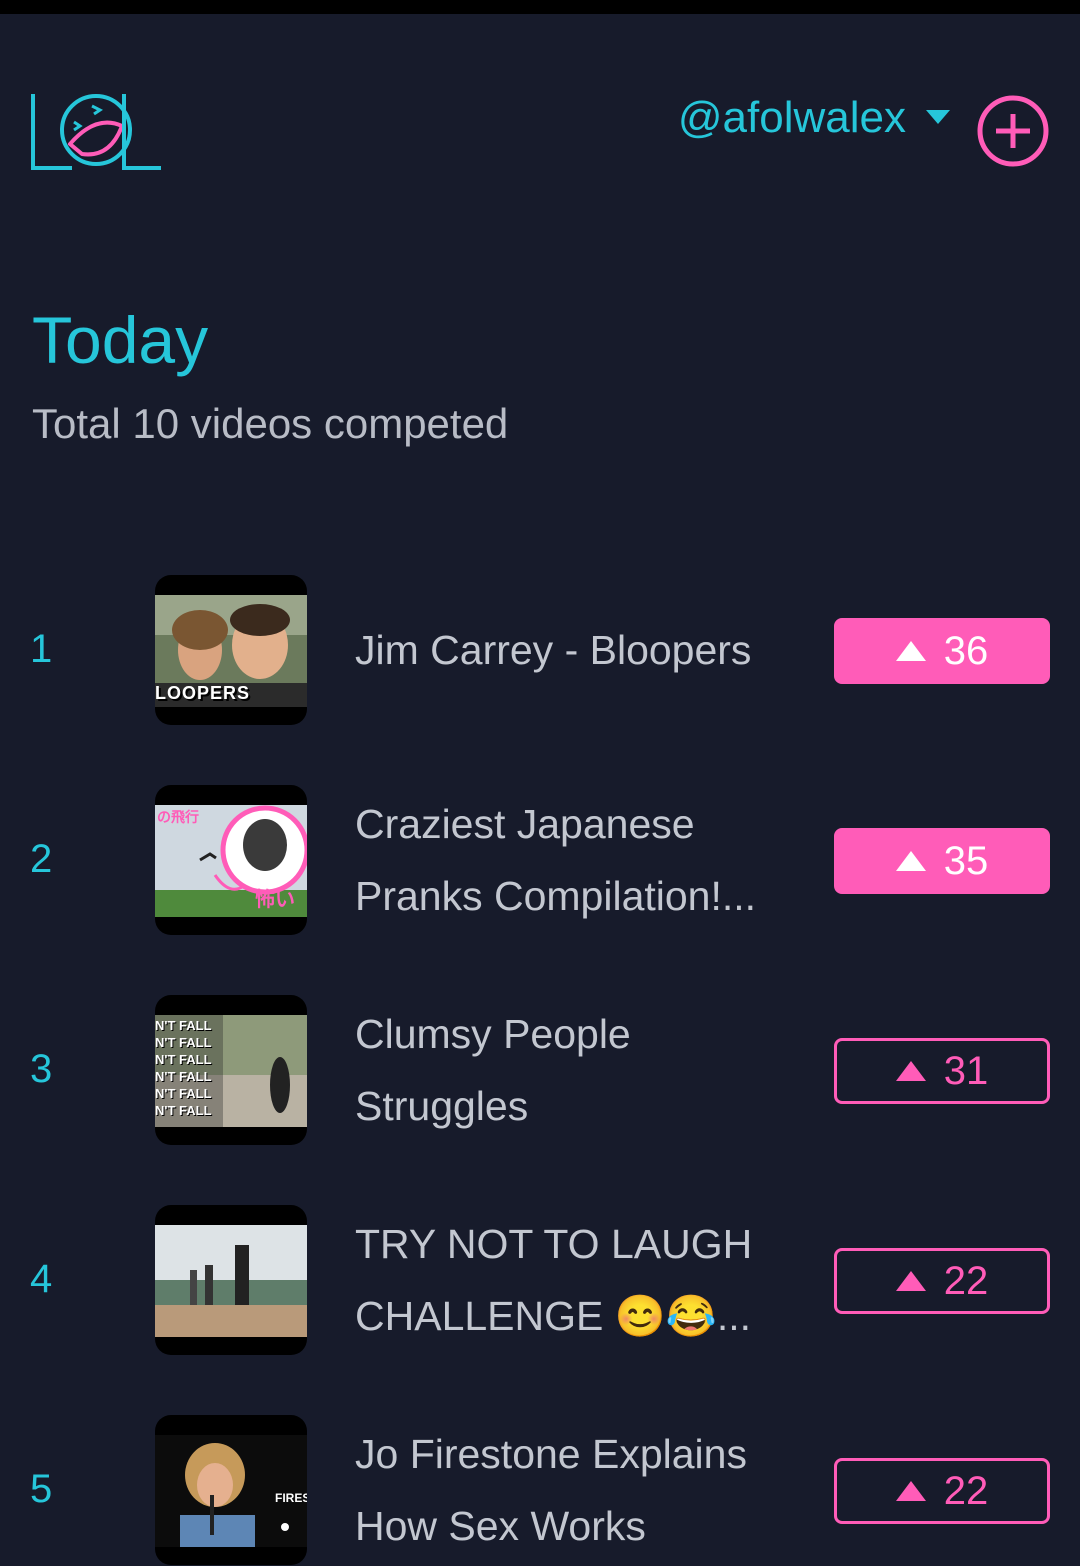 The height and width of the screenshot is (1566, 1080). Describe the element at coordinates (41, 649) in the screenshot. I see `rank-number: 1` at that location.